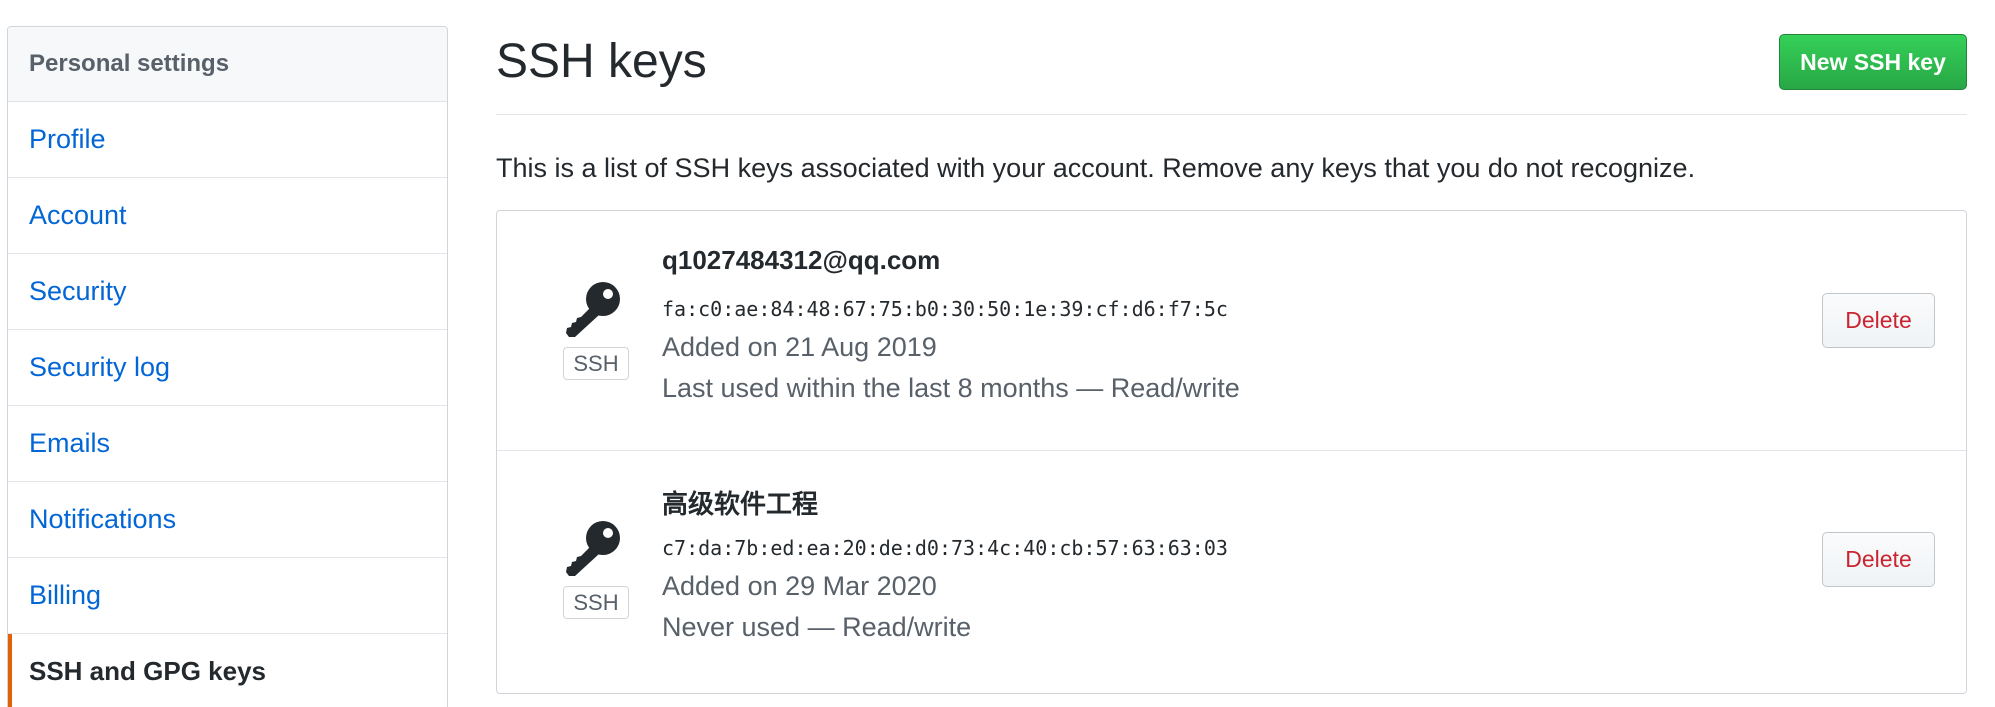 The width and height of the screenshot is (1995, 707). I want to click on sidebar-item-security: Security, so click(227, 292).